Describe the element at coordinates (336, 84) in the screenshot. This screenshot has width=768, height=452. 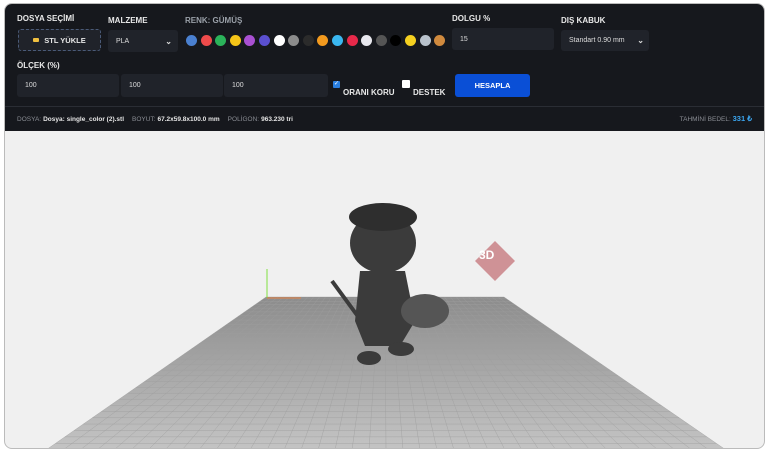
I see `keep-ratio-checkbox: ✓` at that location.